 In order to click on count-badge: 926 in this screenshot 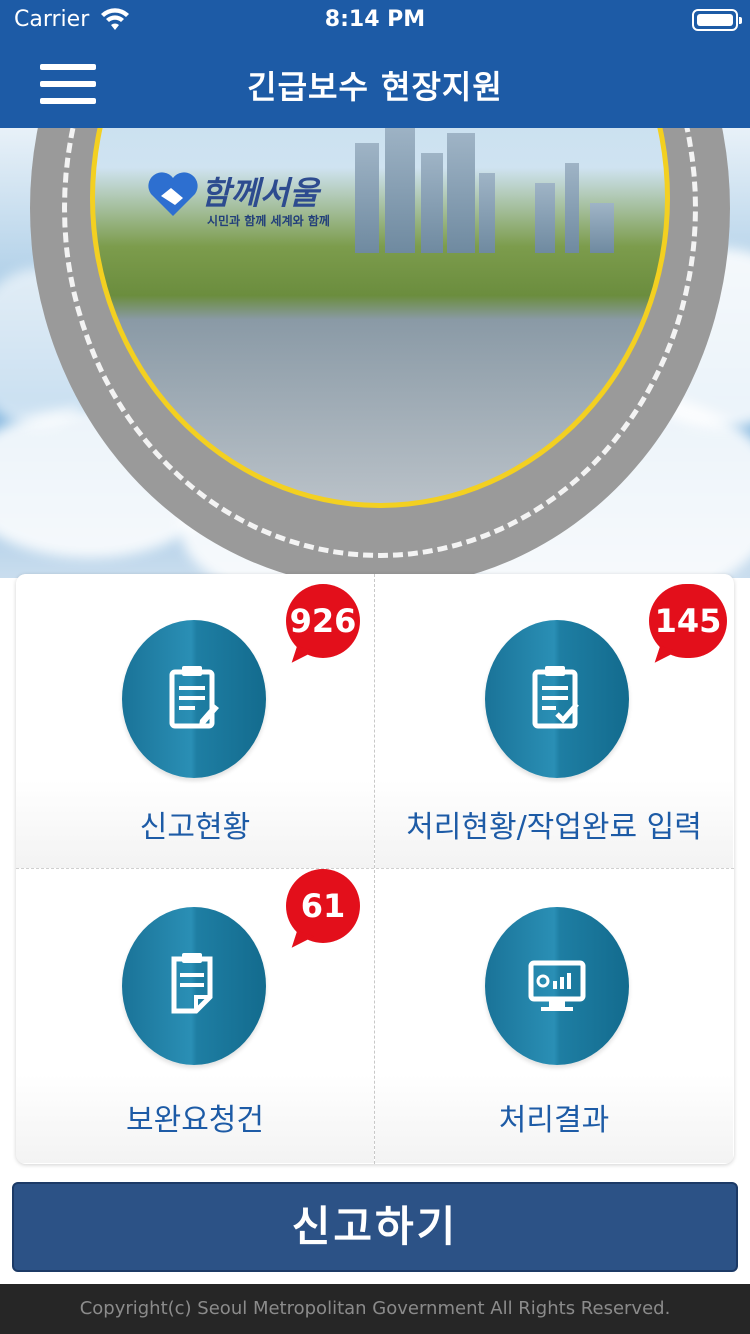, I will do `click(323, 626)`.